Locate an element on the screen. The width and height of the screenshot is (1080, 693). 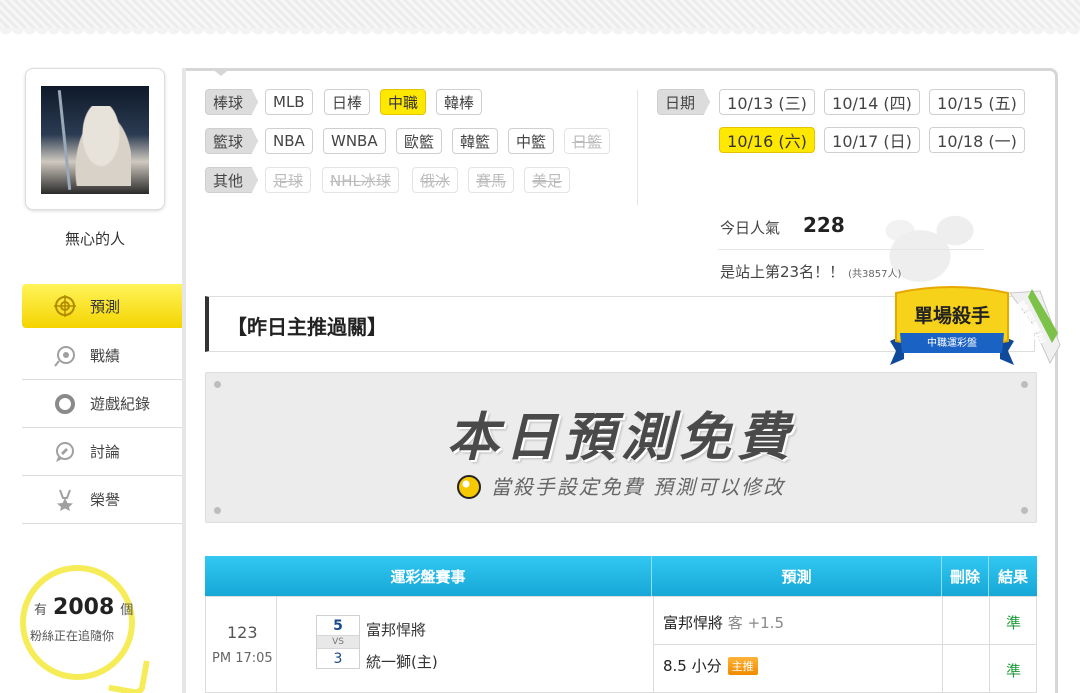
banner-title: 本日預測免費 is located at coordinates (620, 438).